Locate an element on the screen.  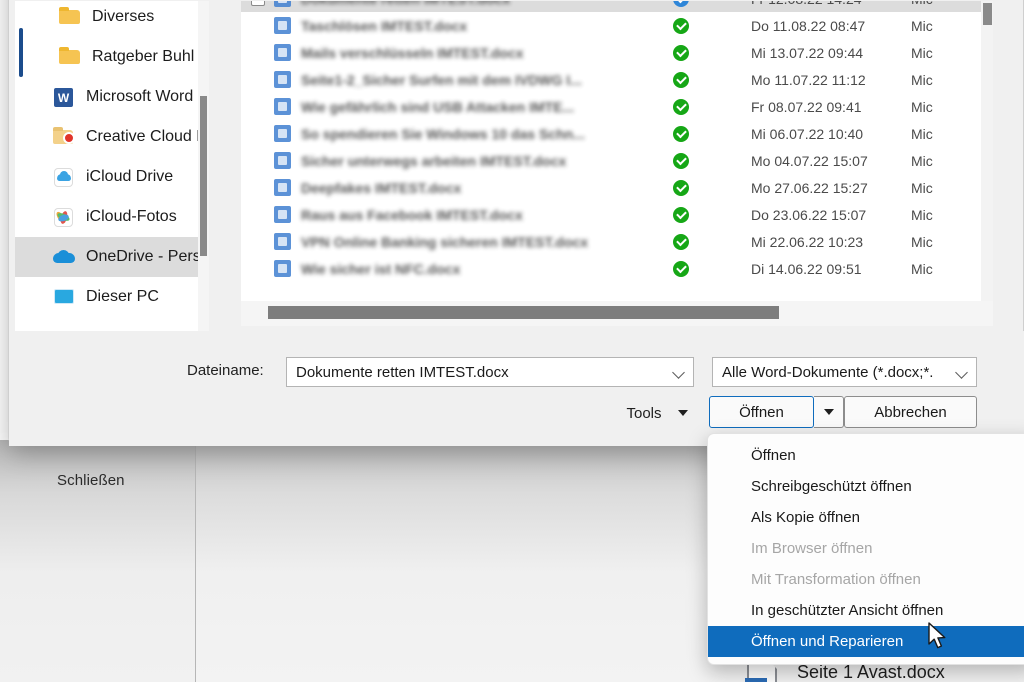
file-date: Di 14.06.22 09:51 is located at coordinates (806, 268).